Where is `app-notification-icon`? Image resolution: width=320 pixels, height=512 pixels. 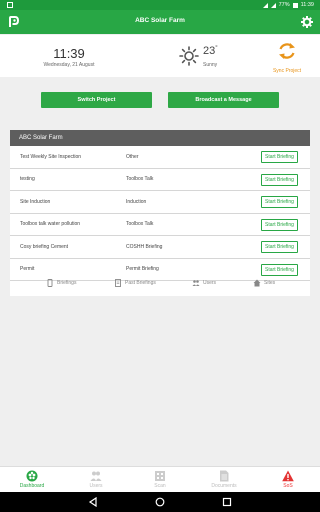 app-notification-icon is located at coordinates (10, 6).